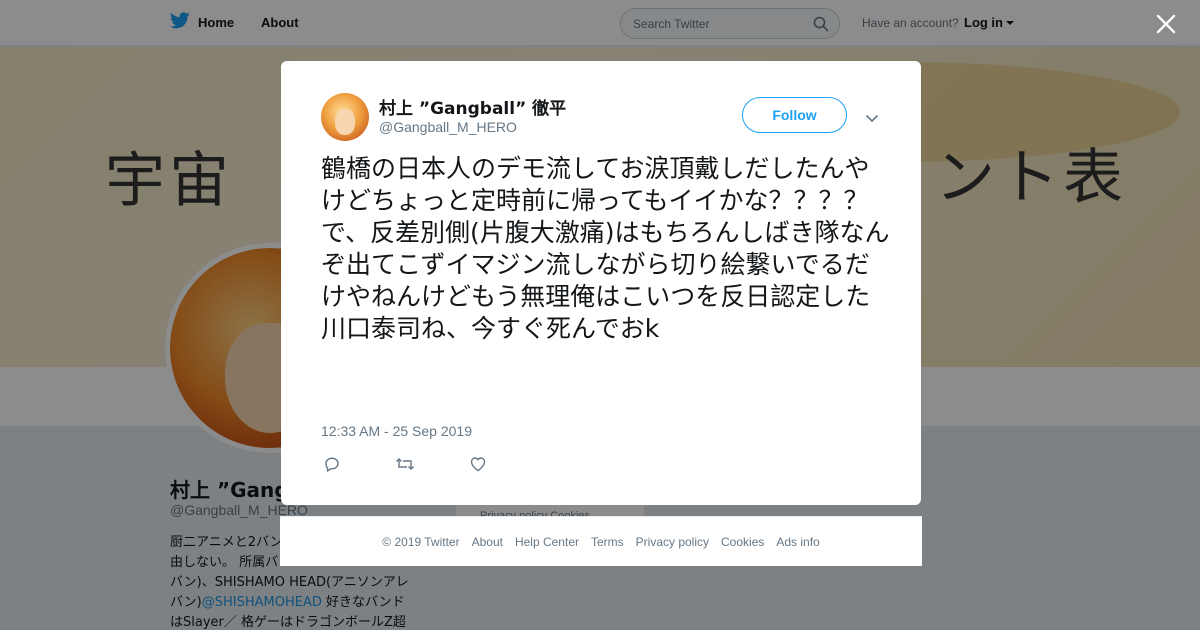  Describe the element at coordinates (1166, 24) in the screenshot. I see `close-icon` at that location.